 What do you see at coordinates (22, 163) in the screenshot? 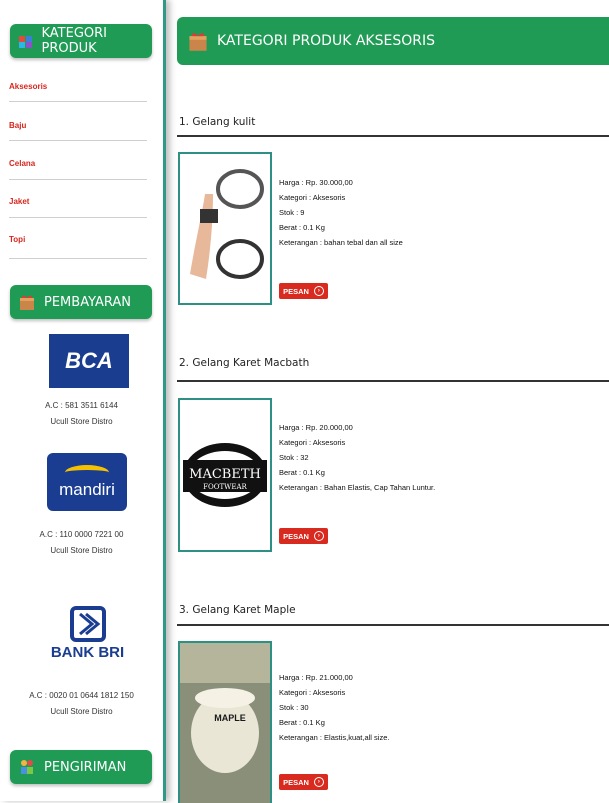
I see `sidebar-item-celana: Celana` at bounding box center [22, 163].